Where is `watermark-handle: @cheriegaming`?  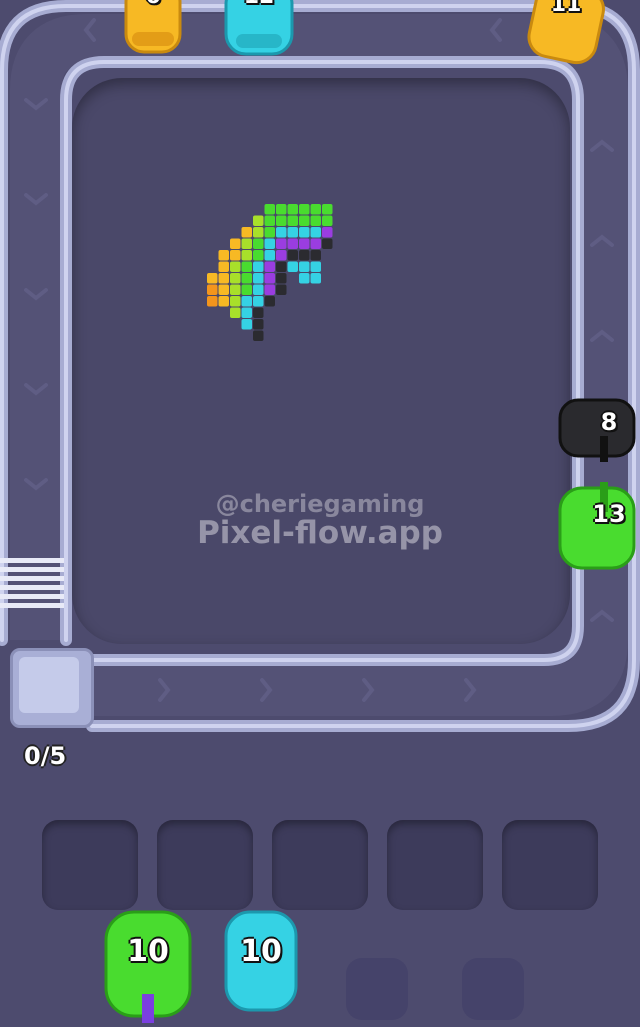 watermark-handle: @cheriegaming is located at coordinates (320, 504).